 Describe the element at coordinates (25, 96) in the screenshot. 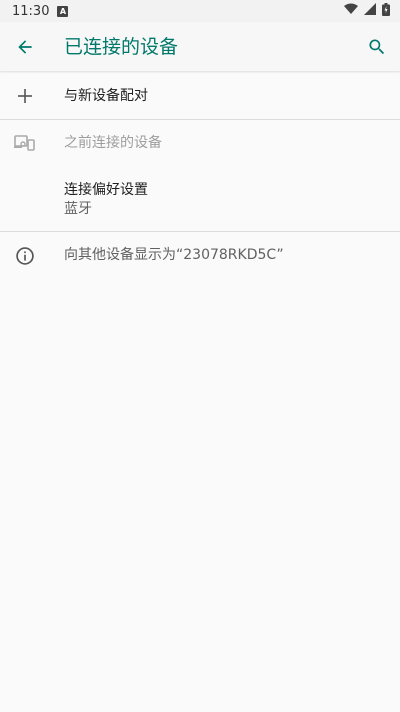

I see `plus-icon` at that location.